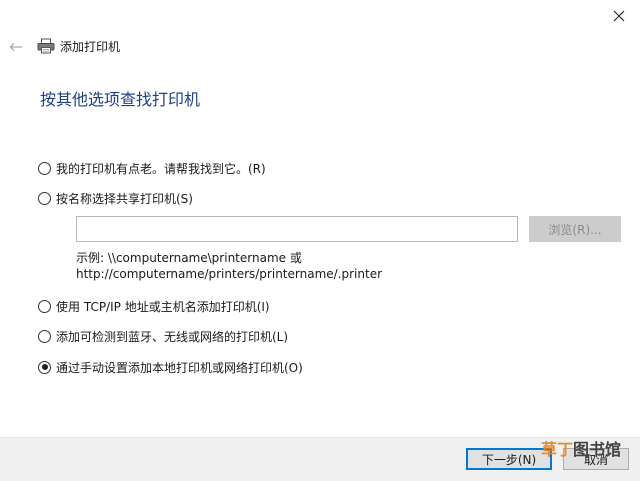  Describe the element at coordinates (172, 336) in the screenshot. I see `option-bluetooth-wireless-label: 添加可检测到蓝牙、无线或网络的打印机(L)` at that location.